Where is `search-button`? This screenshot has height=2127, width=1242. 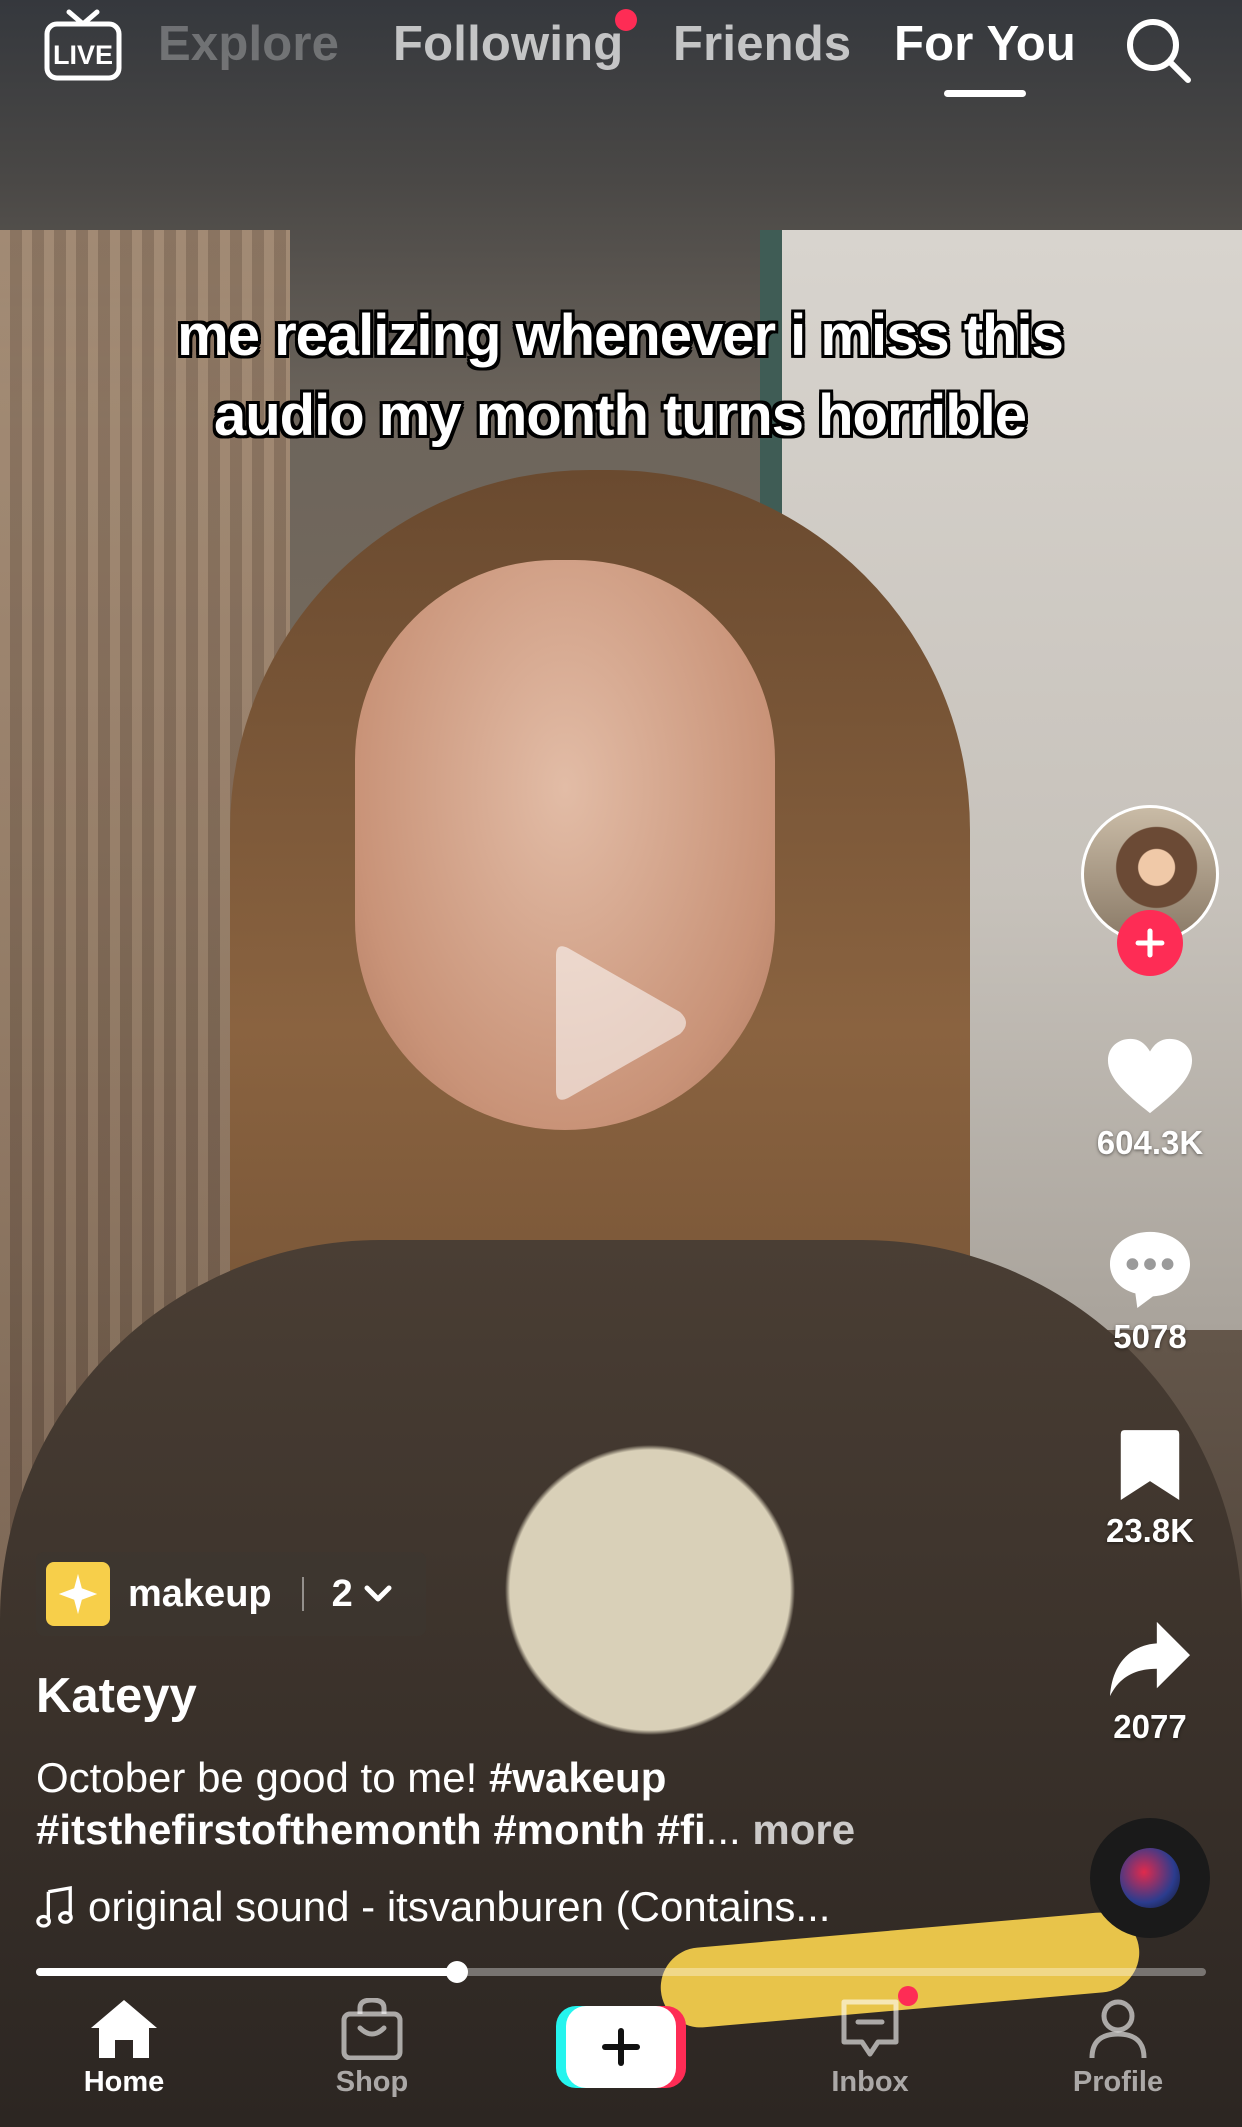
search-button is located at coordinates (1158, 50).